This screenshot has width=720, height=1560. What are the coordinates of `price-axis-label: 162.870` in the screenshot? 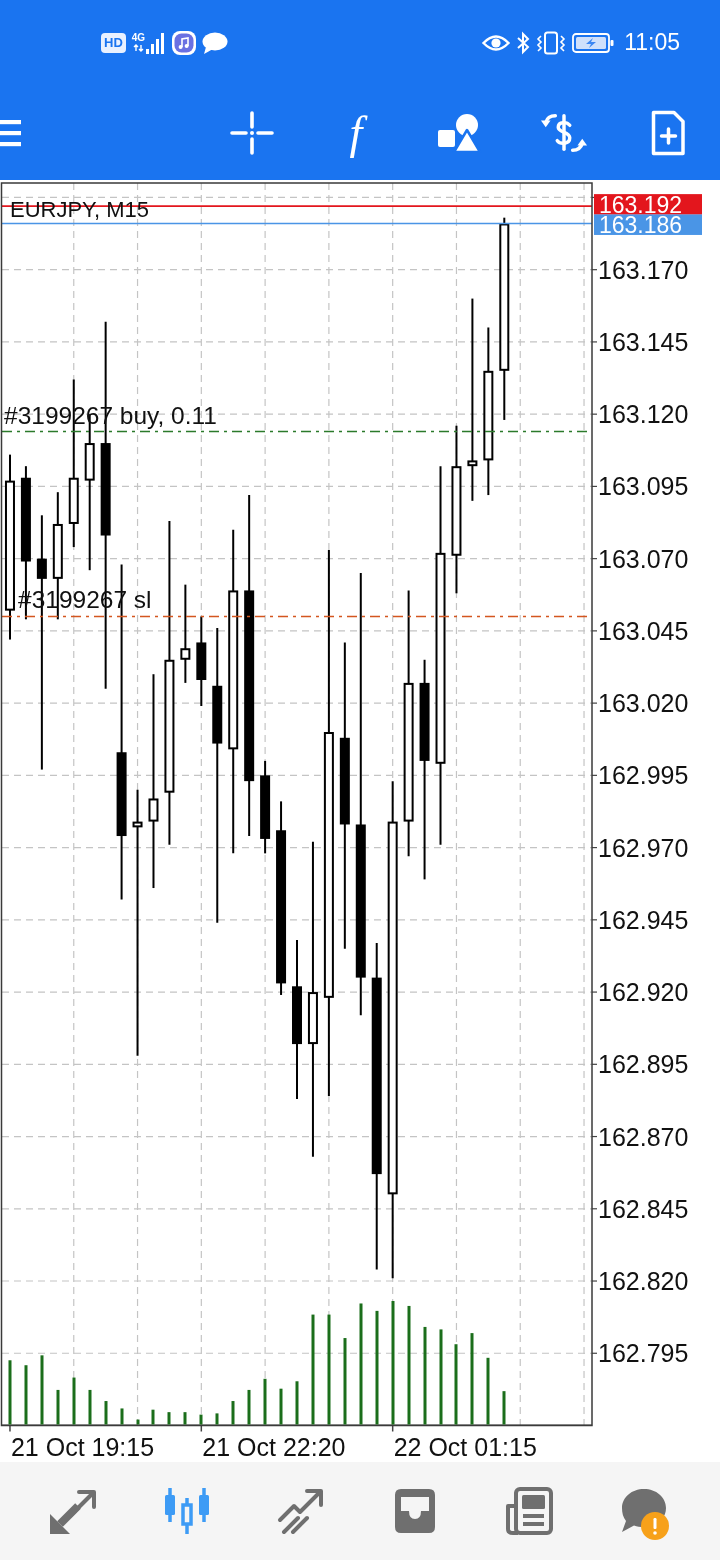 It's located at (643, 1136).